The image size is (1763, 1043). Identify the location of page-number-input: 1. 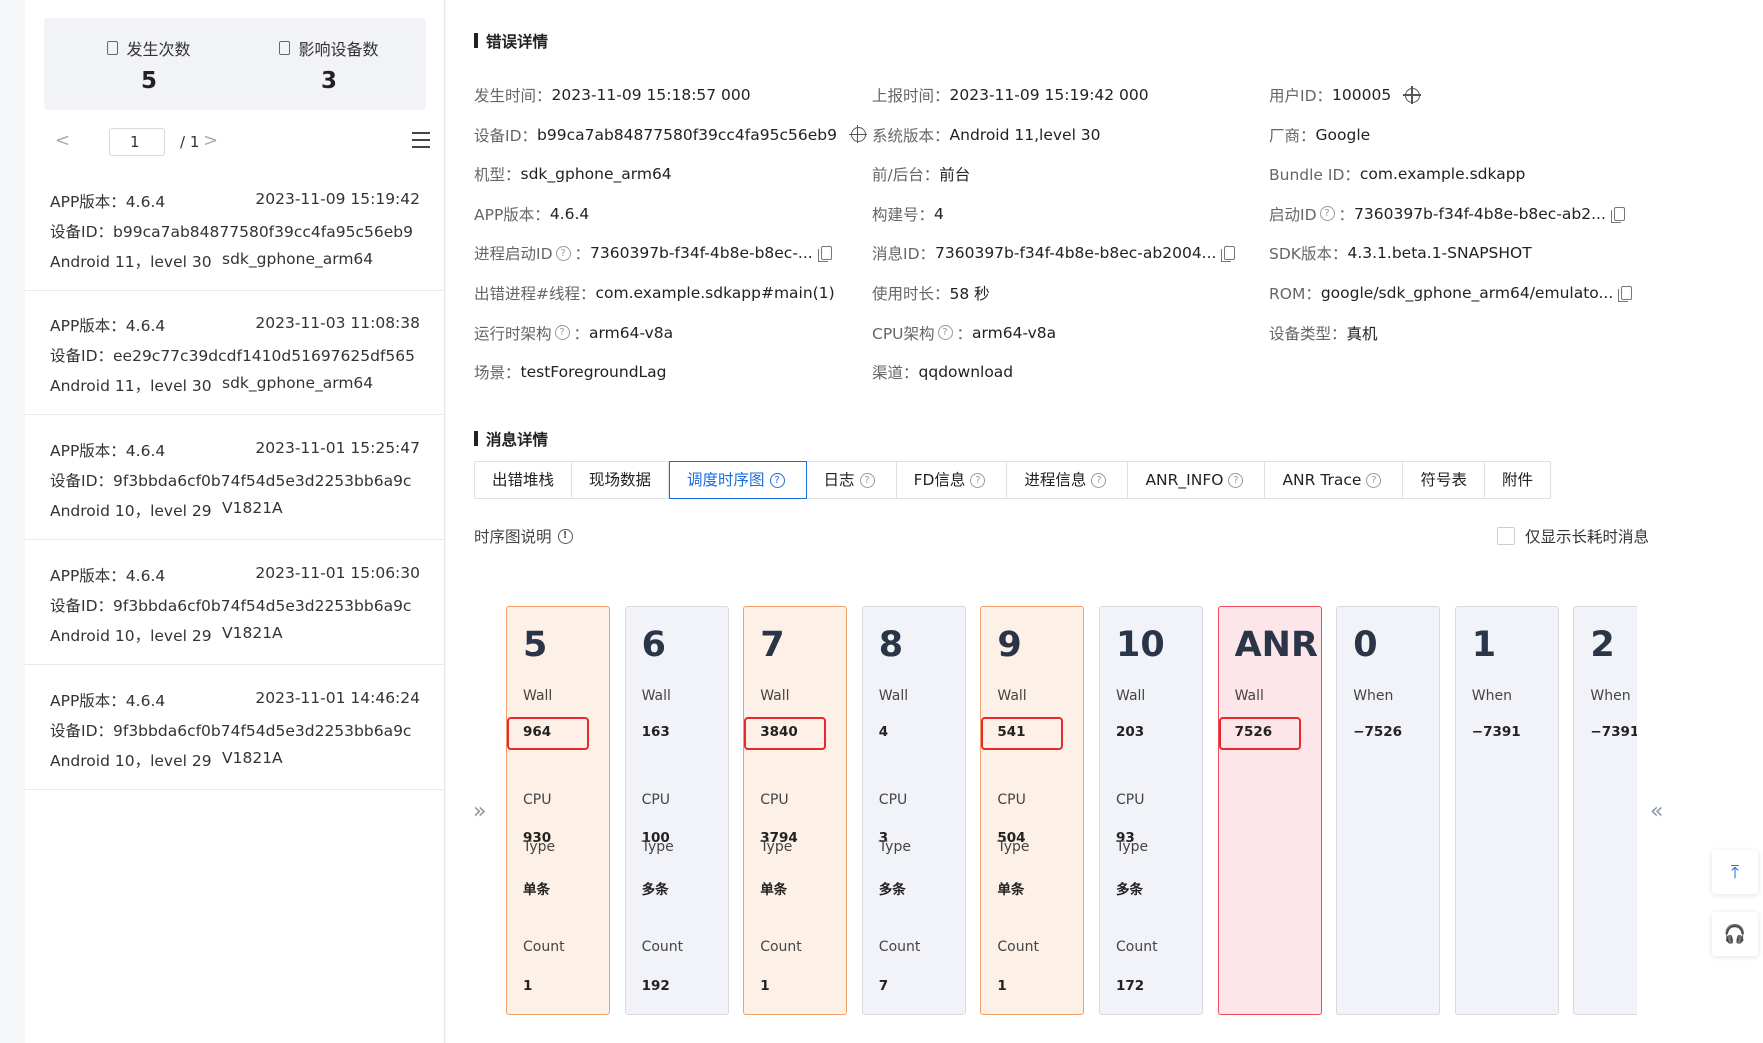
(137, 142).